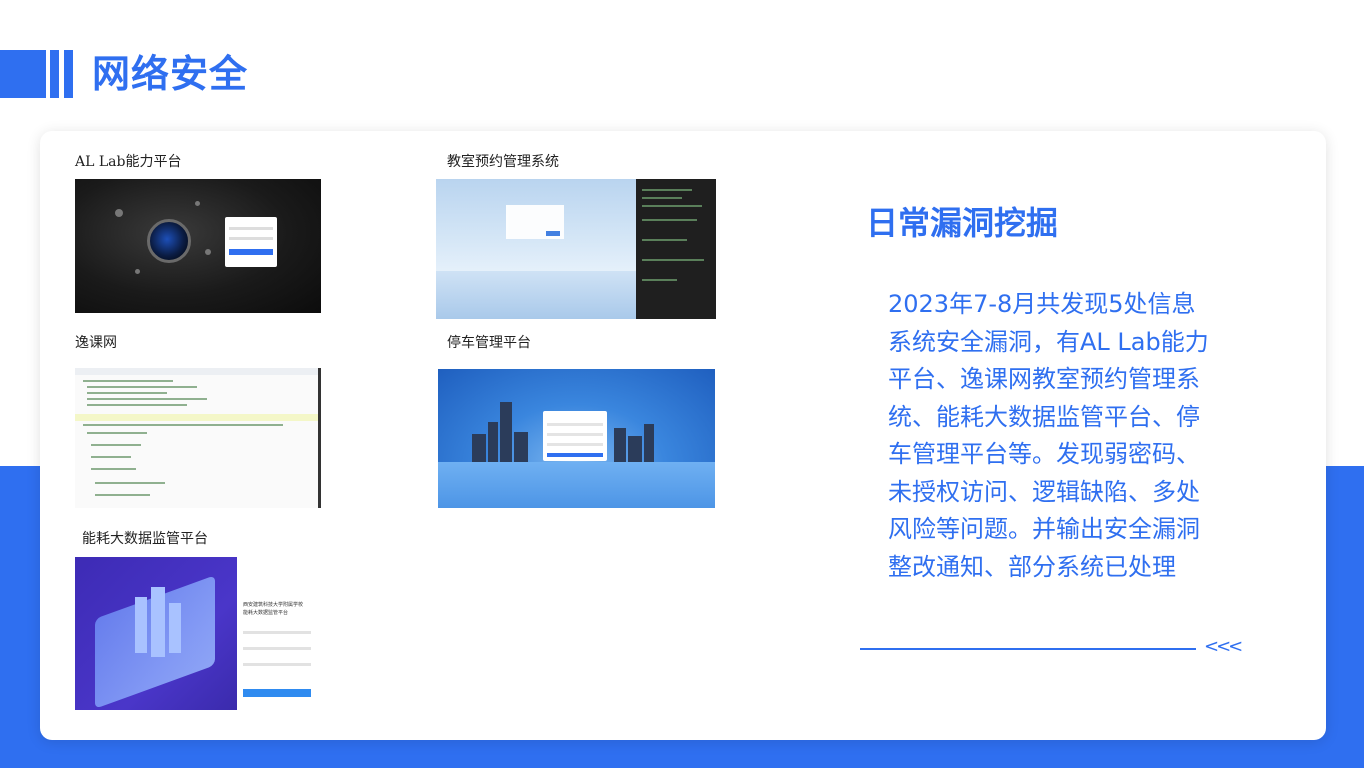 This screenshot has width=1364, height=768. Describe the element at coordinates (1028, 649) in the screenshot. I see `divider-line` at that location.